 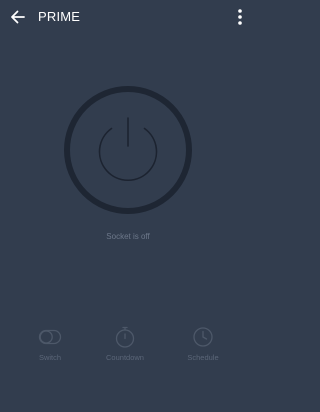 I want to click on switch-icon, so click(x=50, y=337).